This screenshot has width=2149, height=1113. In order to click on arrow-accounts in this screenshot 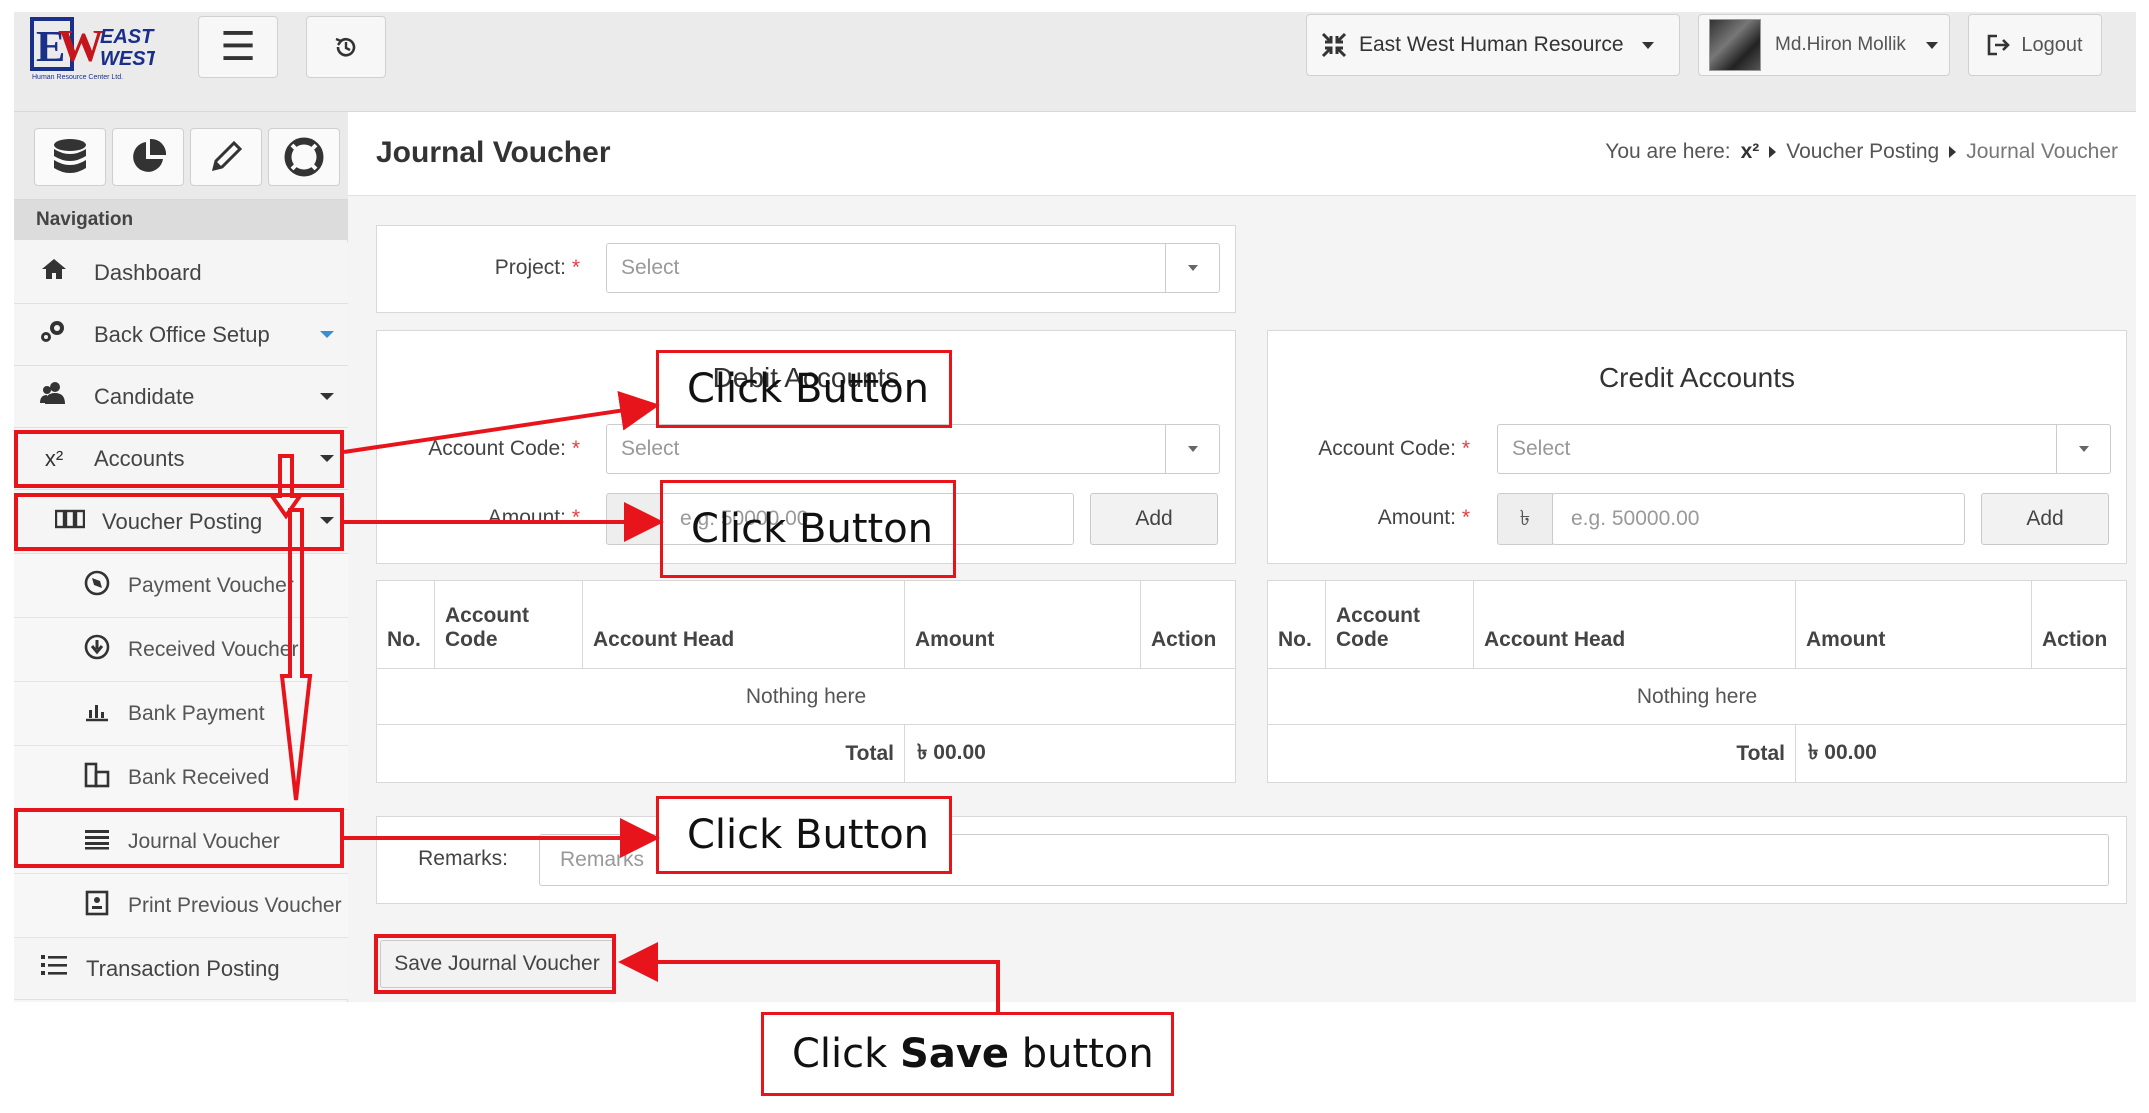, I will do `click(501, 422)`.